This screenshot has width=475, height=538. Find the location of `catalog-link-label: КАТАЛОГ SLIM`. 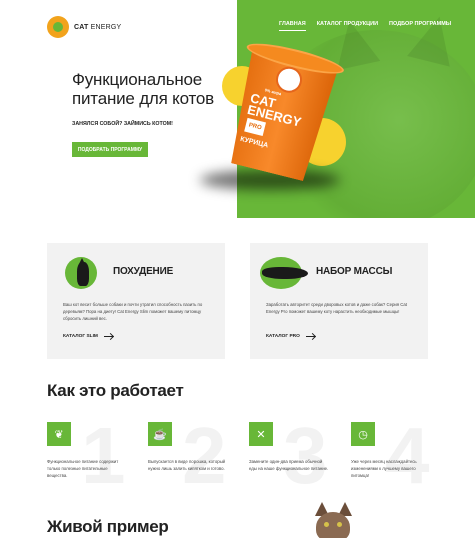

catalog-link-label: КАТАЛОГ SLIM is located at coordinates (80, 336).